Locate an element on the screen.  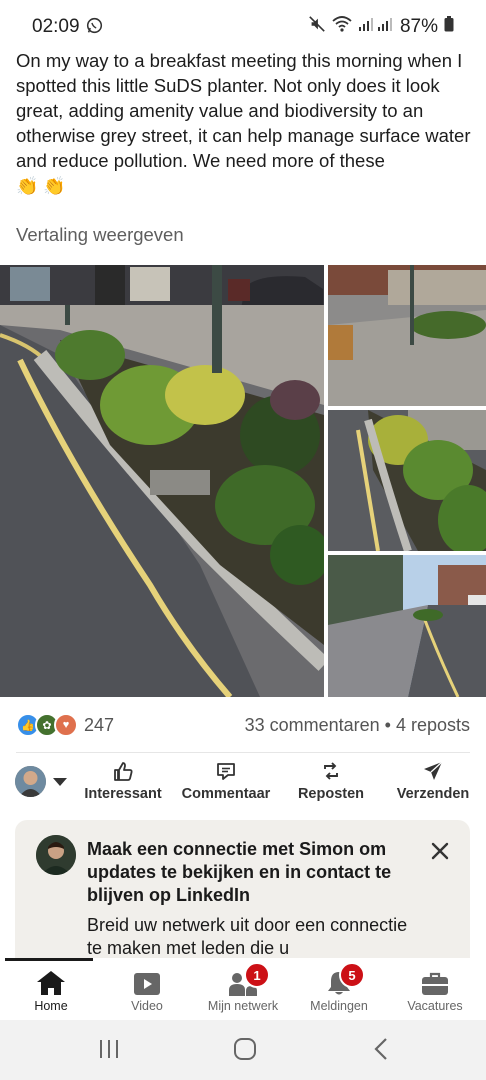
notifications-badge: 5 is located at coordinates (352, 975).